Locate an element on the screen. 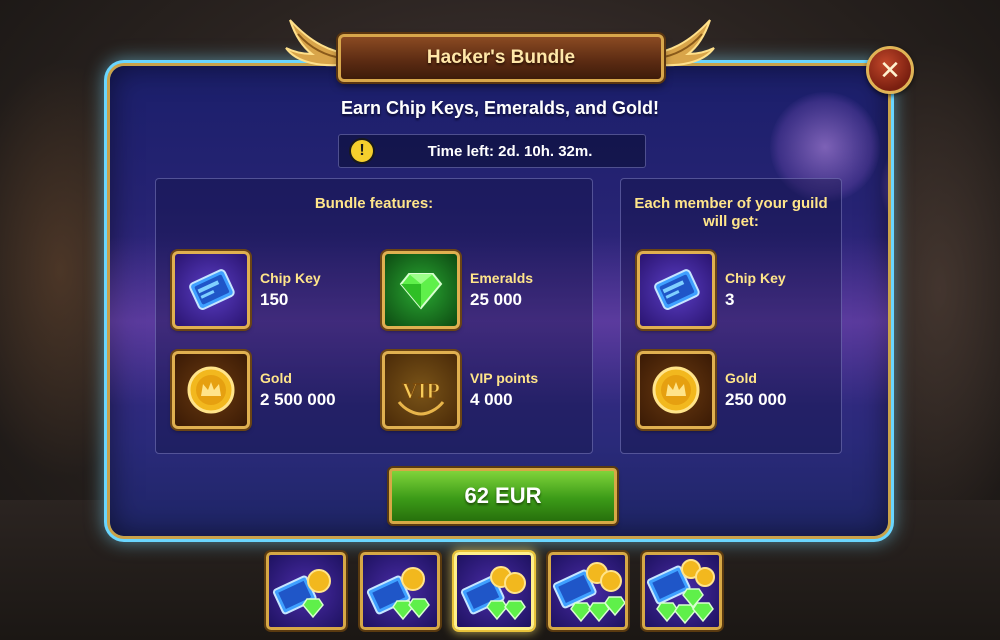  feature-item-vip-points: VIP VIP points 4 000 is located at coordinates (460, 390).